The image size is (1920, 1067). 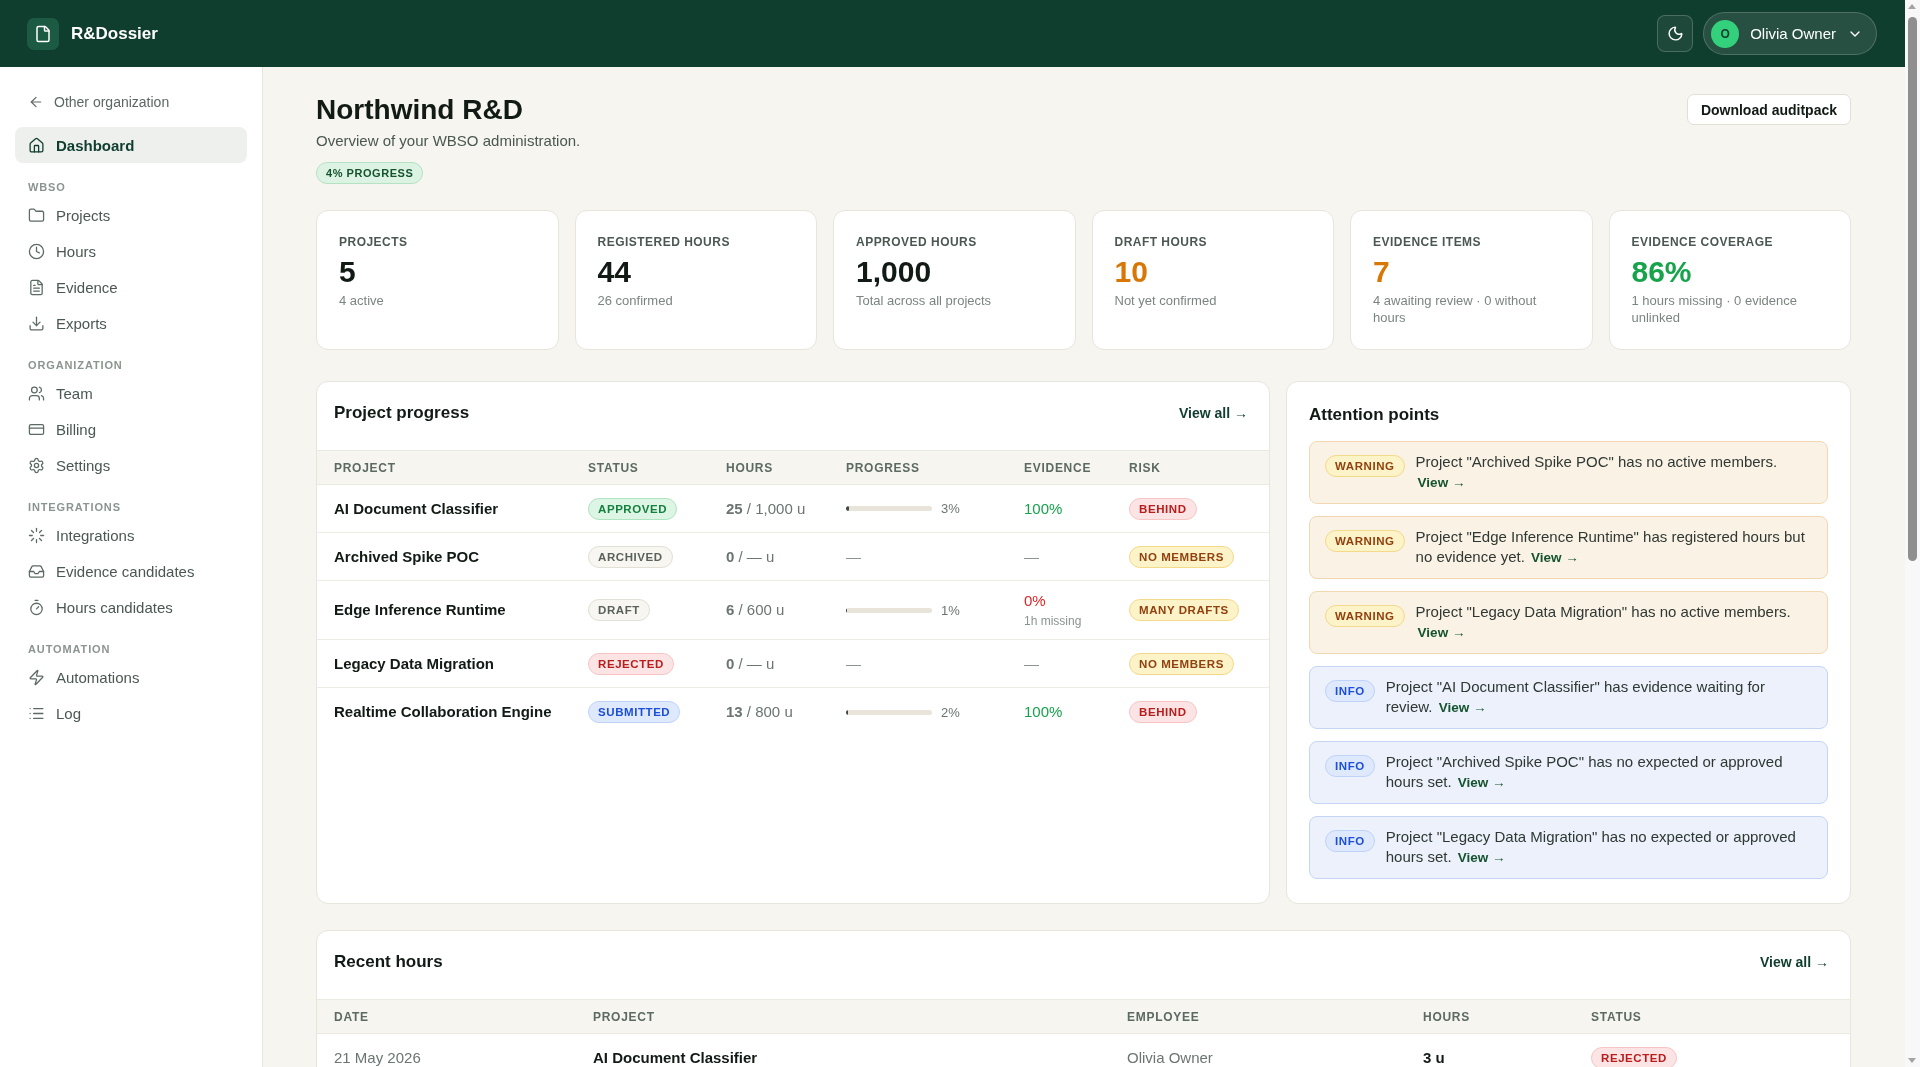 I want to click on column-header: EMPLOYEE, so click(x=1164, y=1016).